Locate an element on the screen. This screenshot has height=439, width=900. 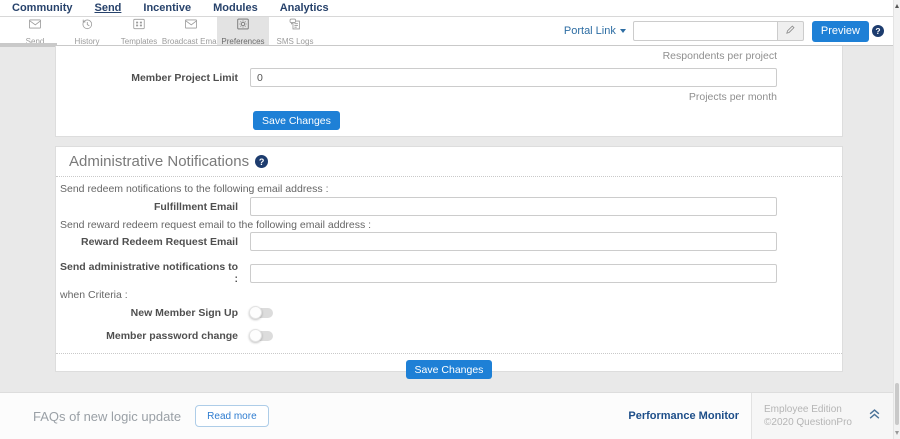
pencil-icon is located at coordinates (790, 31).